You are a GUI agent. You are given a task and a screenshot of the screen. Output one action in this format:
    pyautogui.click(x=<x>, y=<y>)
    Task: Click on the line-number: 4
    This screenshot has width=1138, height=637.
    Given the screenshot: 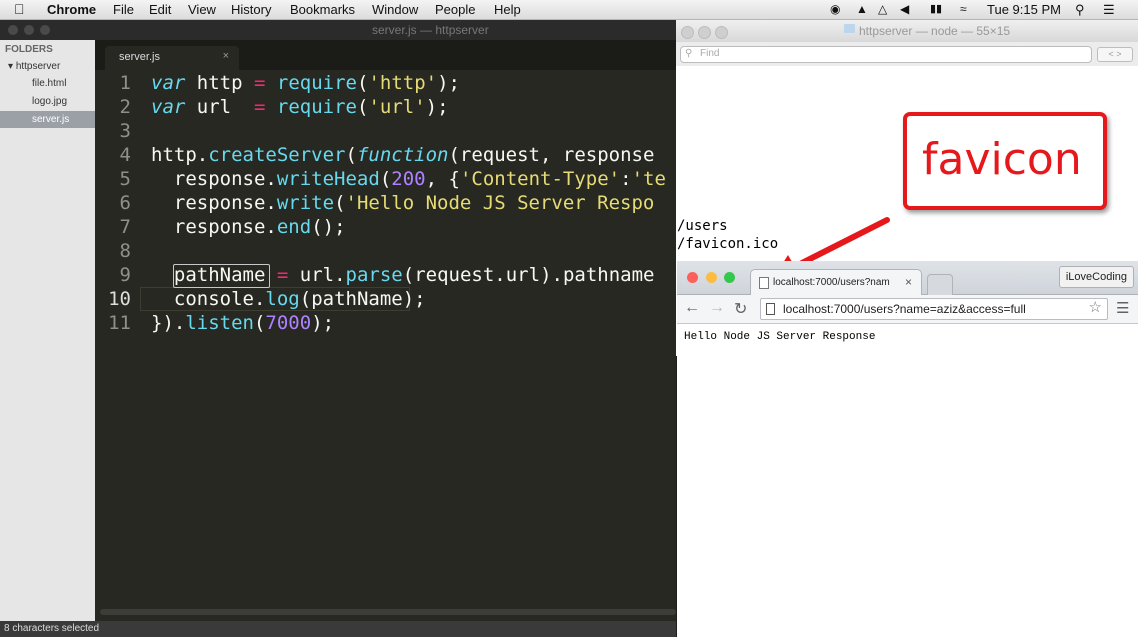 What is the action you would take?
    pyautogui.click(x=125, y=155)
    